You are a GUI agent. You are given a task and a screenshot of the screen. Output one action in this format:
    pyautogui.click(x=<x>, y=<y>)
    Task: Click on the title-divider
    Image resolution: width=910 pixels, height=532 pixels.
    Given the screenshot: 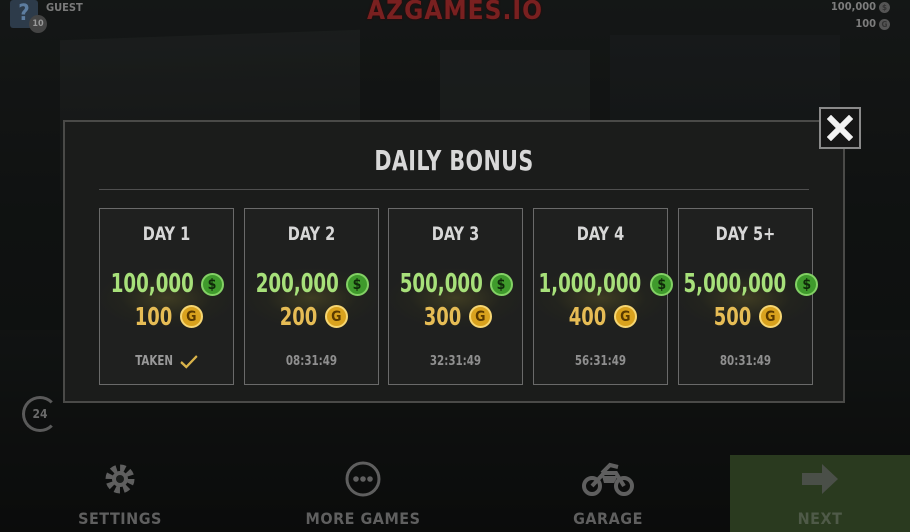 What is the action you would take?
    pyautogui.click(x=454, y=189)
    